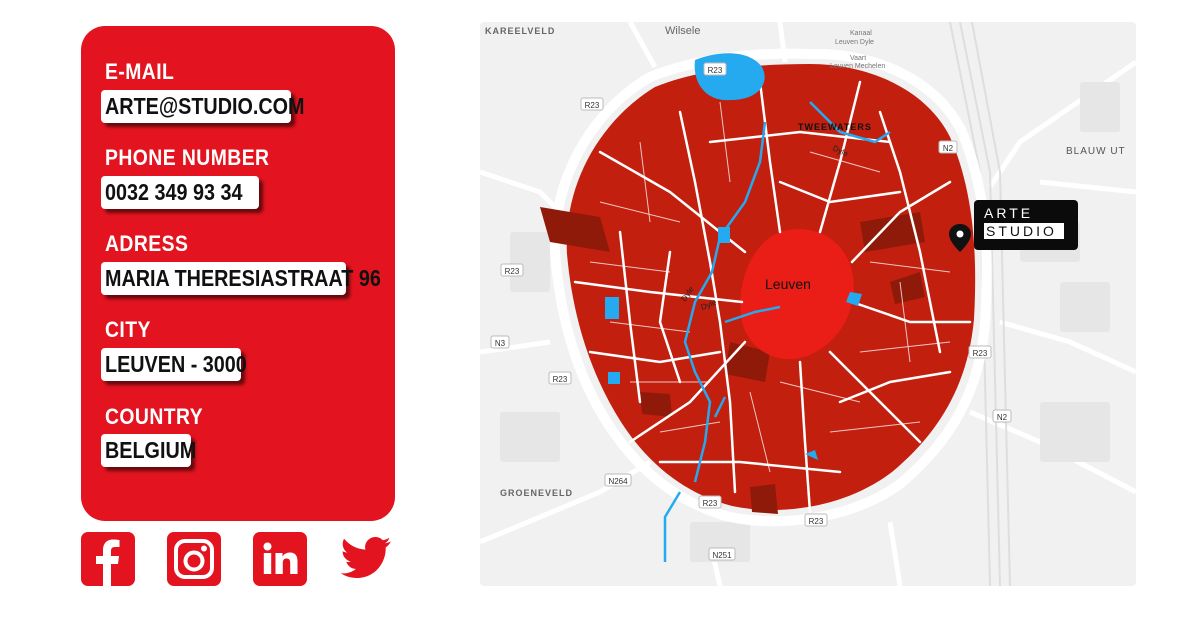  Describe the element at coordinates (835, 127) in the screenshot. I see `district-label-tweewaters: TWEEWATERS` at that location.